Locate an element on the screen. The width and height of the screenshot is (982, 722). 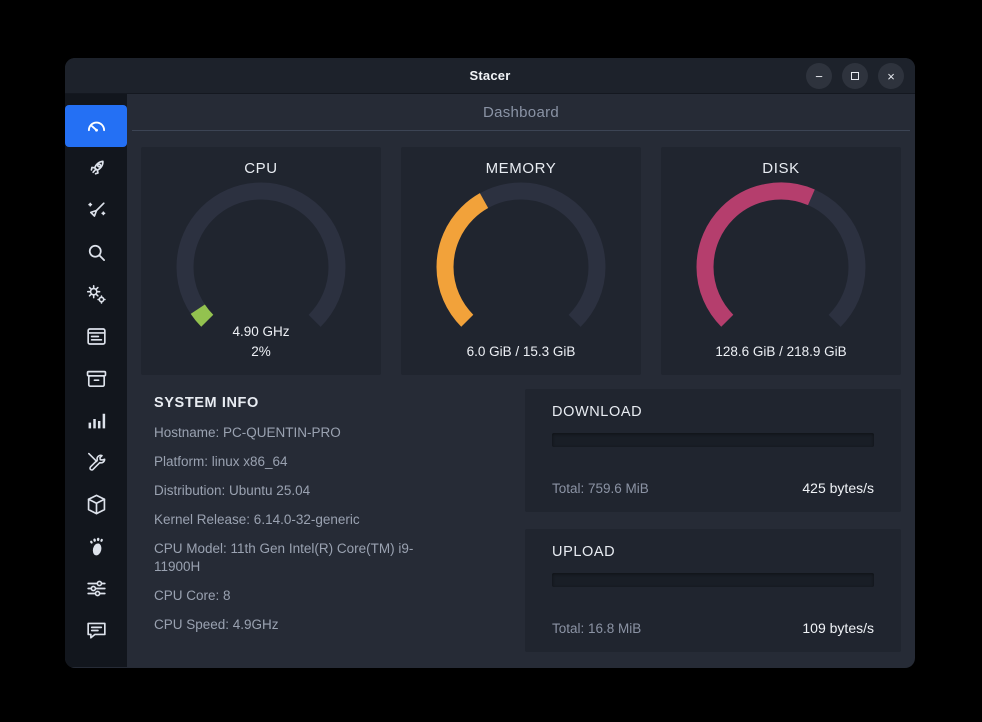
minimize-button: − is located at coordinates (819, 76).